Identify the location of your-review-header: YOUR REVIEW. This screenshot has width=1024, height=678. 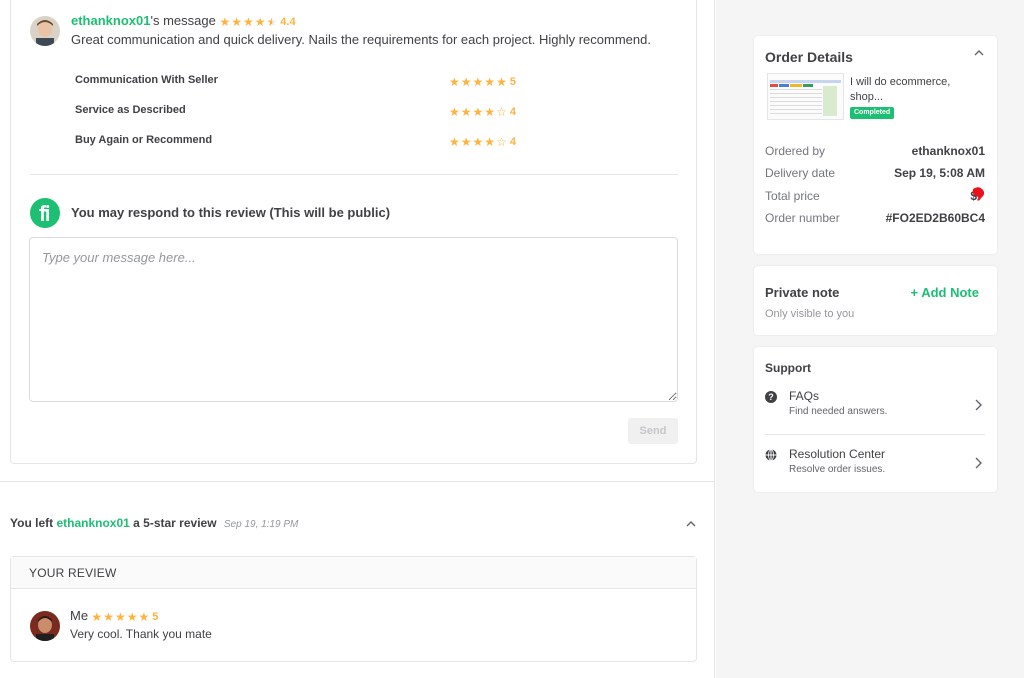
(73, 573).